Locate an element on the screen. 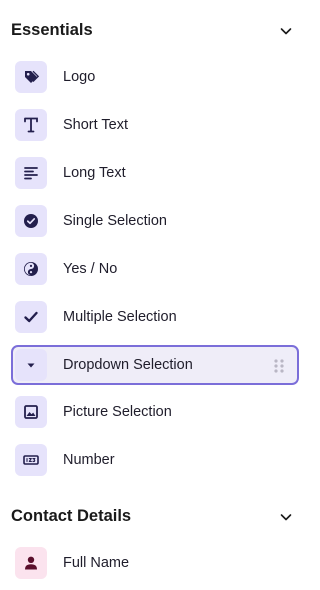 Image resolution: width=320 pixels, height=590 pixels. checkmark-icon is located at coordinates (31, 317).